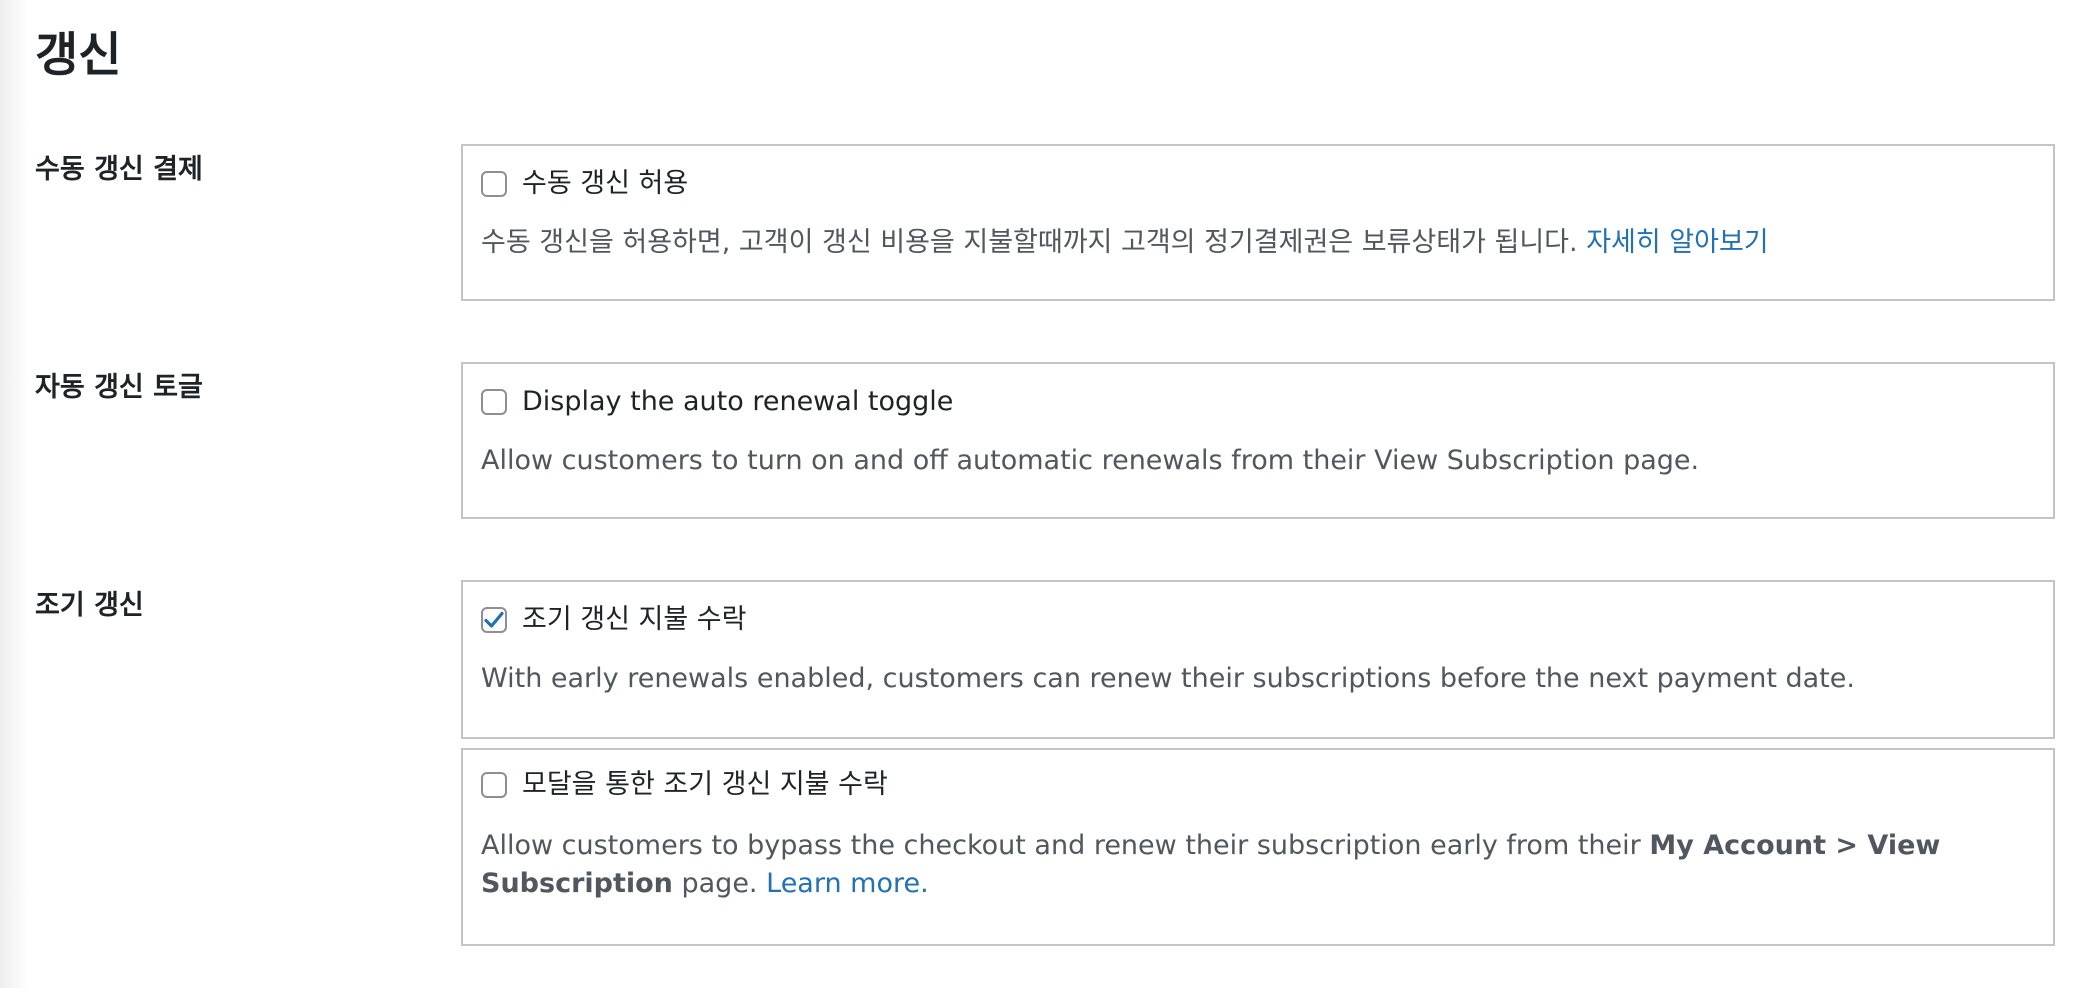  What do you see at coordinates (119, 387) in the screenshot?
I see `auto-renewal-toggle-label: 자동 갱신 토글` at bounding box center [119, 387].